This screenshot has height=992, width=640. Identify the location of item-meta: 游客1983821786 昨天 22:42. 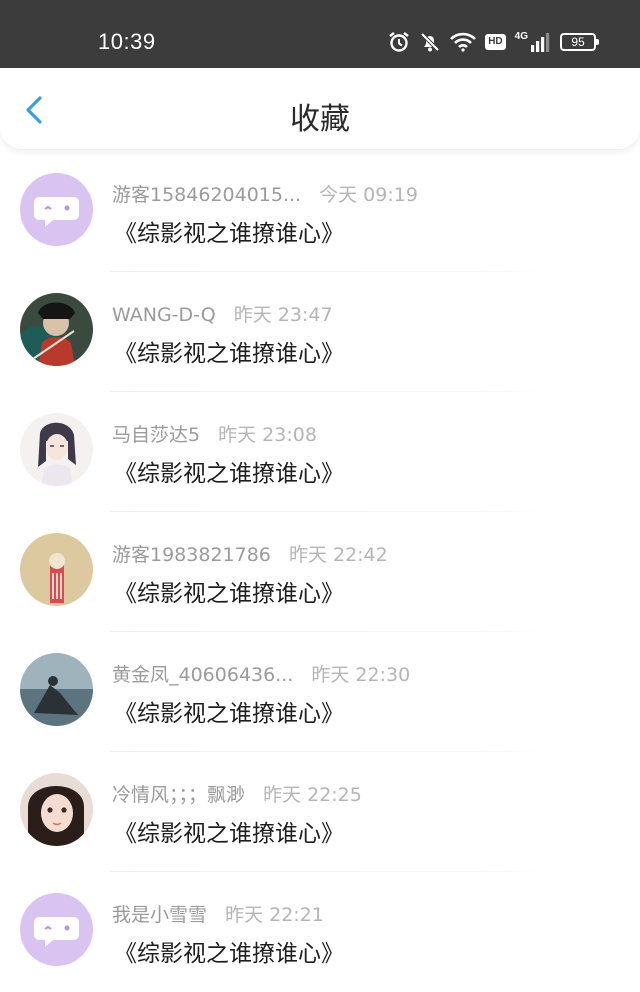
(250, 553).